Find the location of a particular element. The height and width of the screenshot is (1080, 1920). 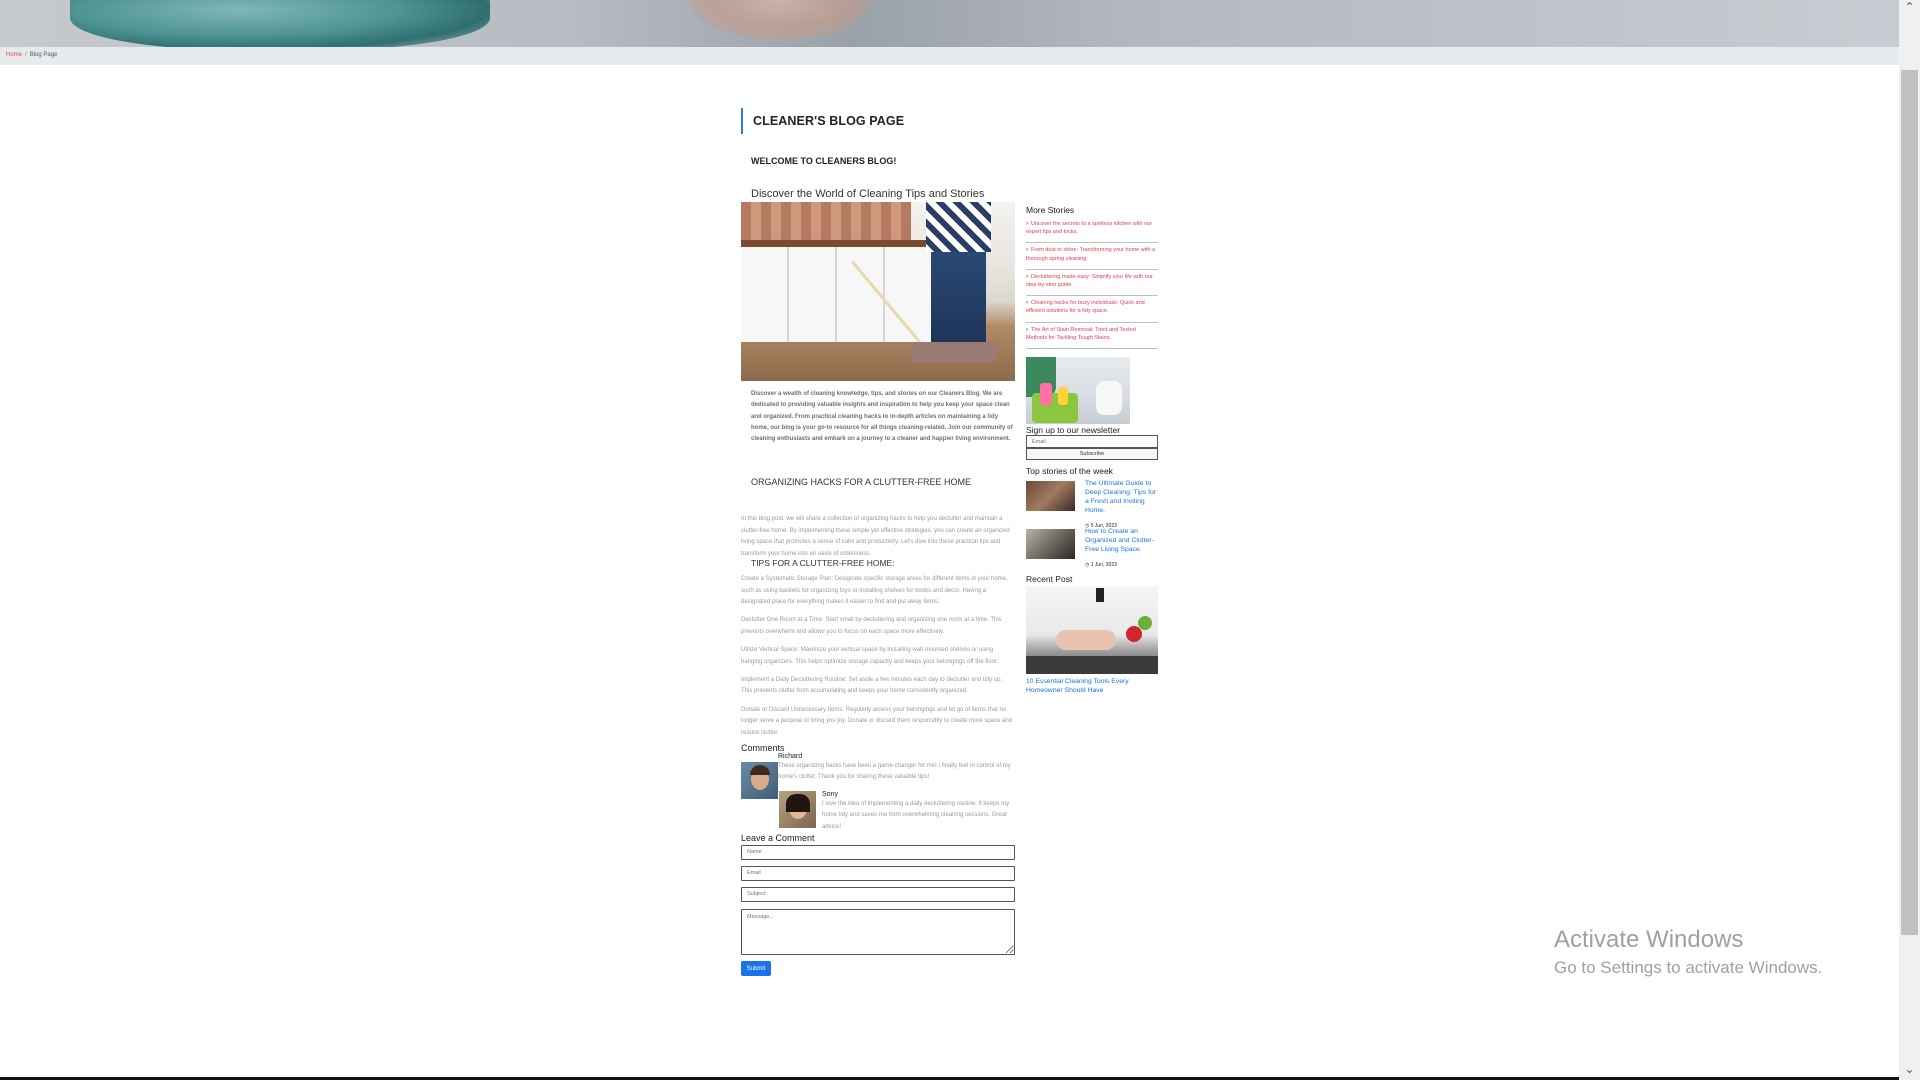

hero-cloth-image is located at coordinates (280, 23).